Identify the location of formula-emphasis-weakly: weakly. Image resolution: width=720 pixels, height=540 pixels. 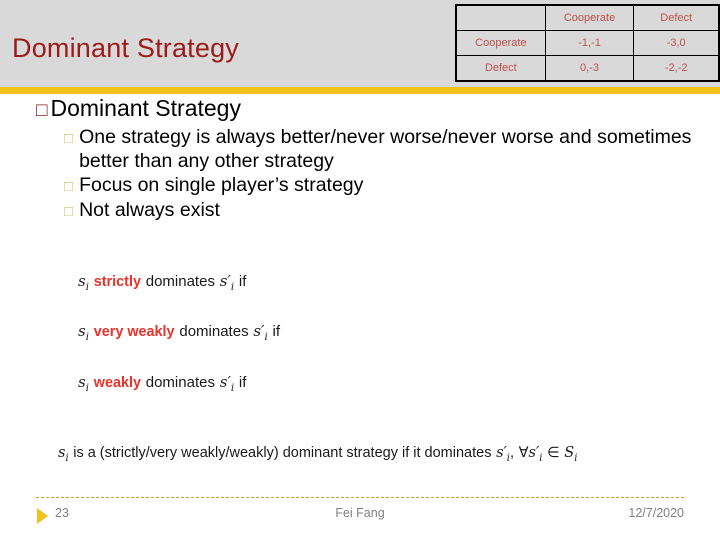
(117, 383).